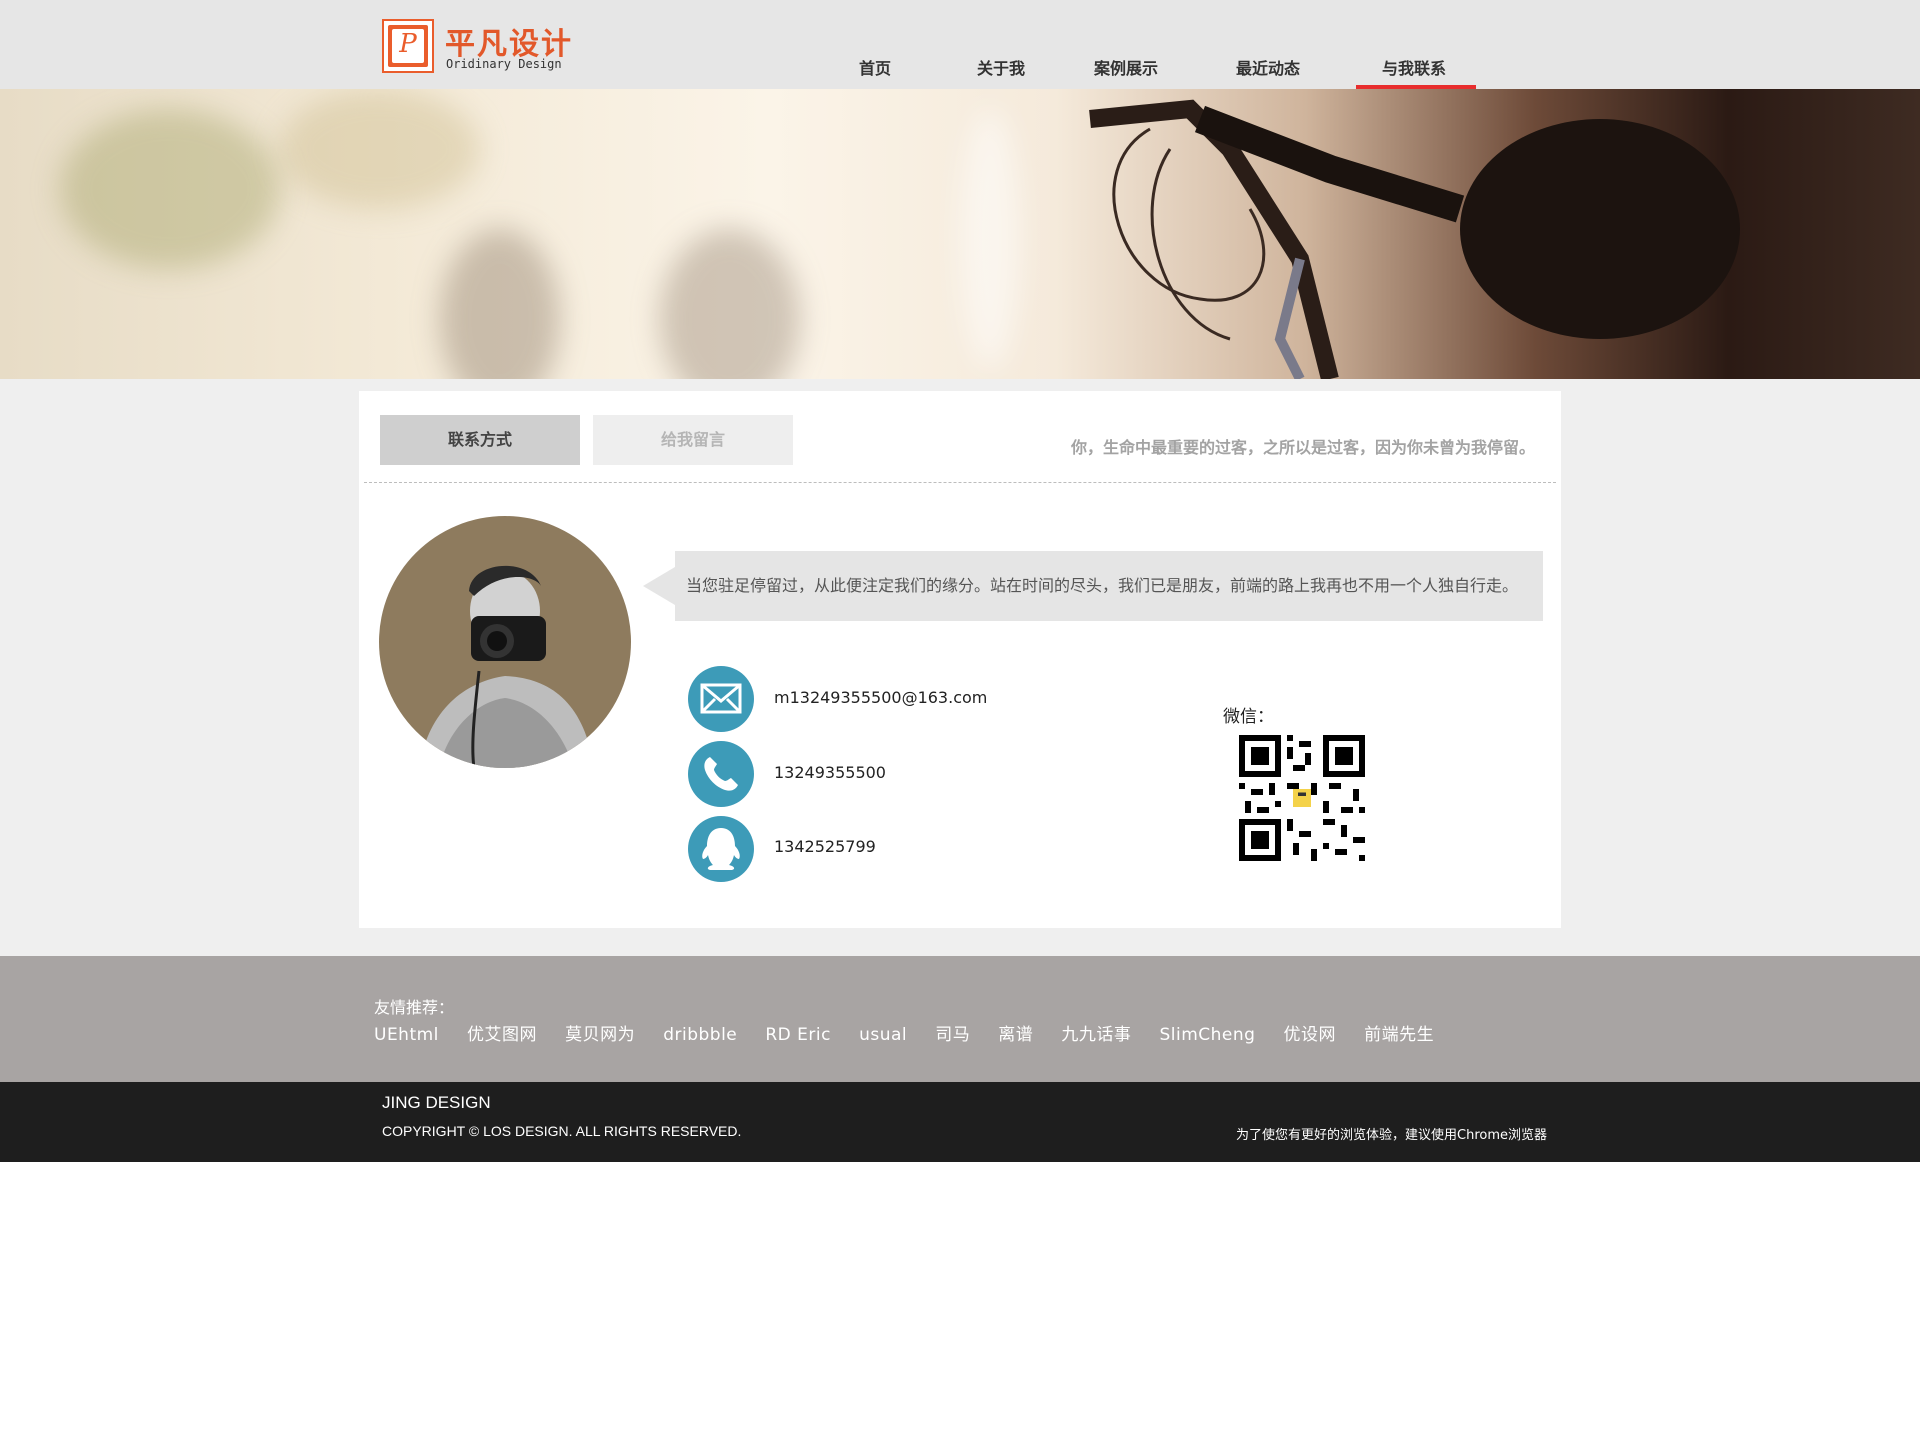 The image size is (1920, 1436). I want to click on main-nav: 首页 关于我 案例展示 最近动态 与我联系, so click(960, 44).